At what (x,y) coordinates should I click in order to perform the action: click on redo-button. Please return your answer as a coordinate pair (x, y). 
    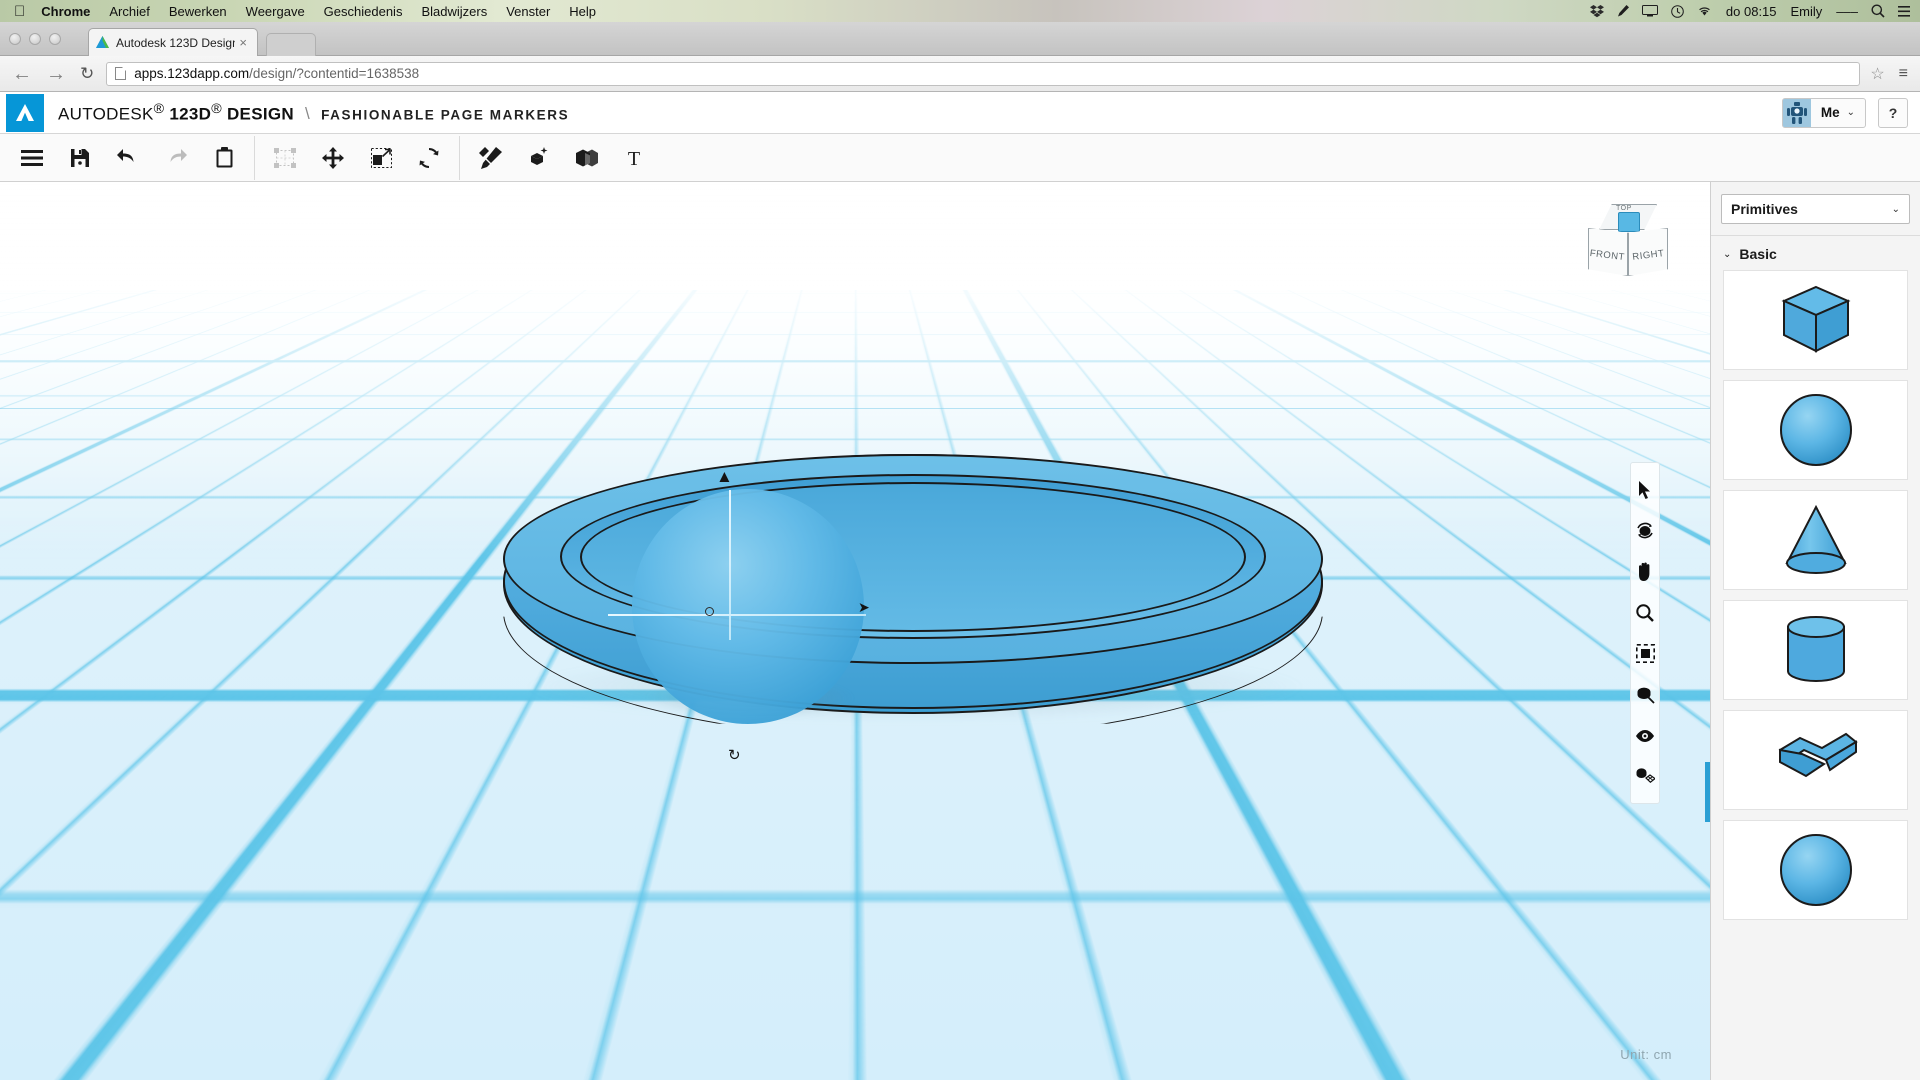
    Looking at the image, I should click on (176, 158).